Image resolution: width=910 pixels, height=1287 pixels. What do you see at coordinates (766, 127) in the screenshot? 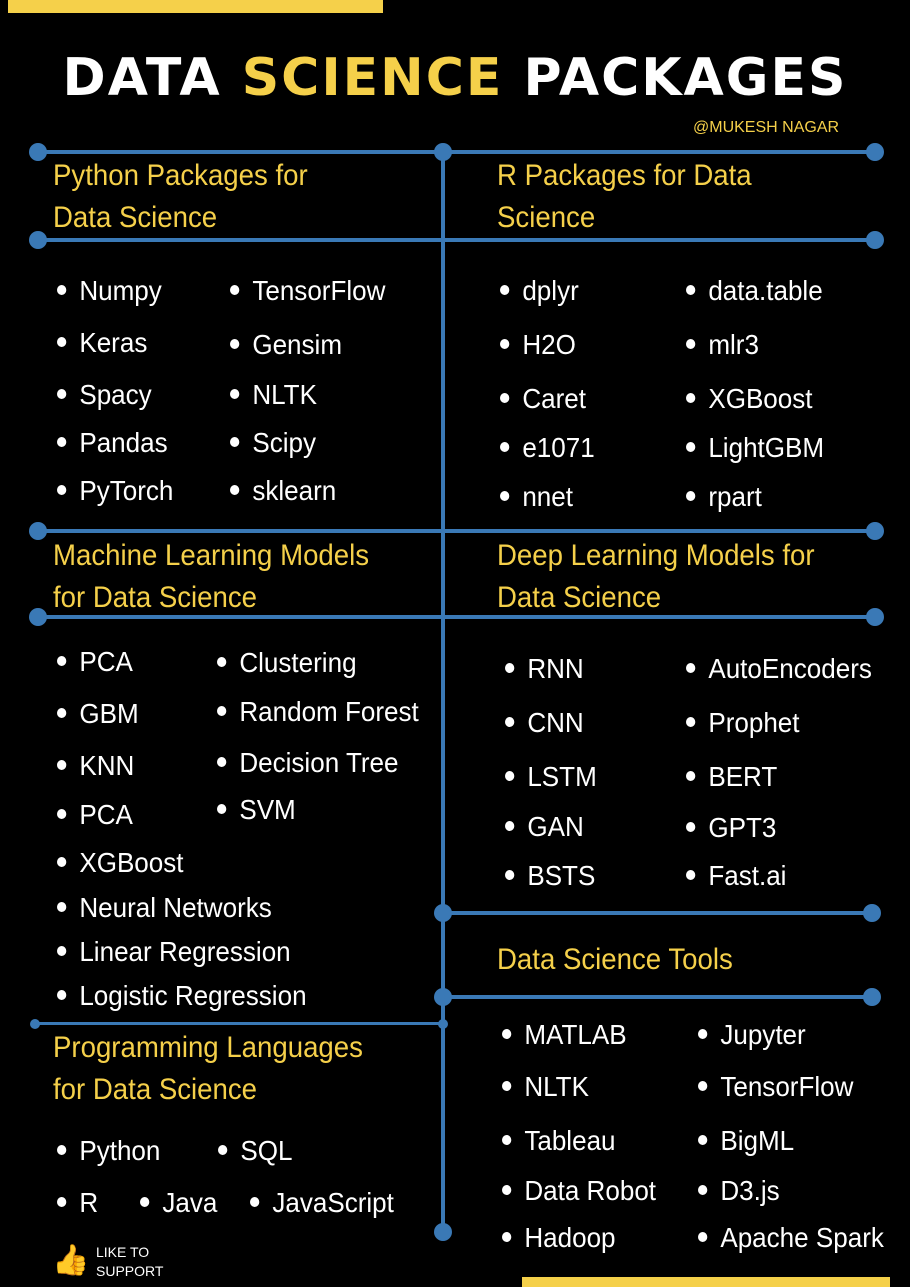
I see `author-credit: @MUKESH NAGAR` at bounding box center [766, 127].